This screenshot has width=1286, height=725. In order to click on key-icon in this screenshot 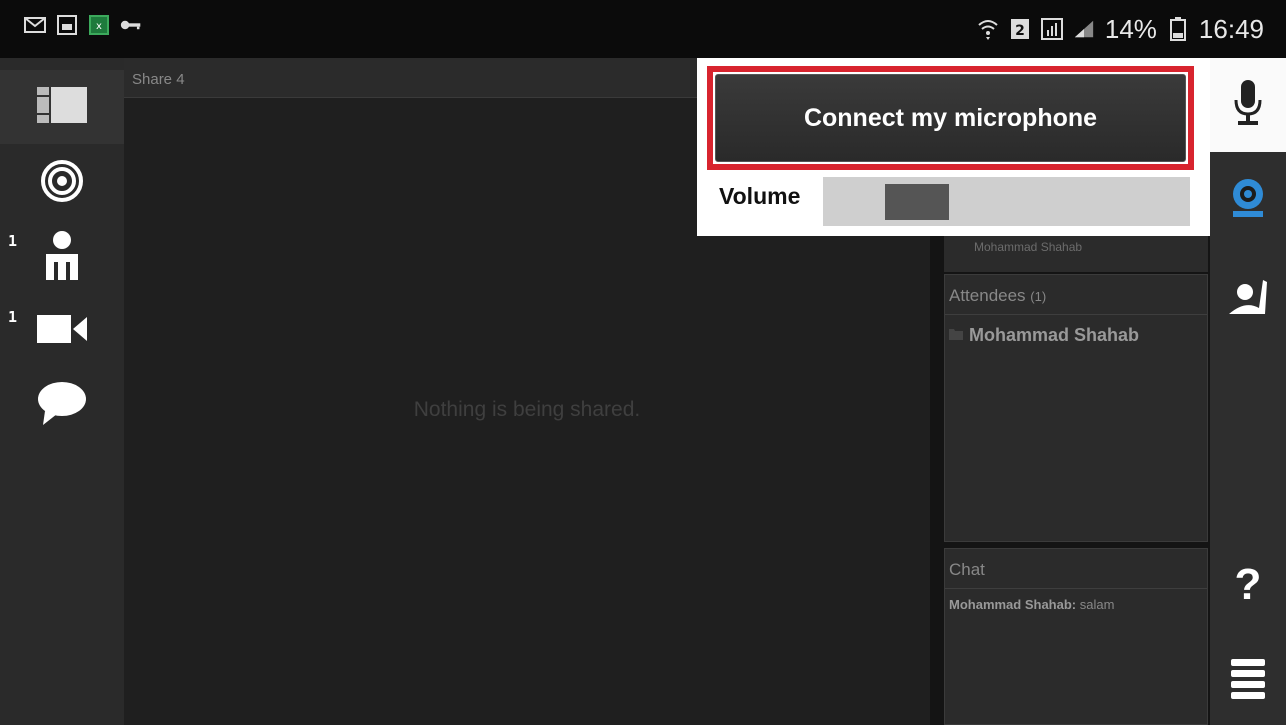, I will do `click(131, 25)`.